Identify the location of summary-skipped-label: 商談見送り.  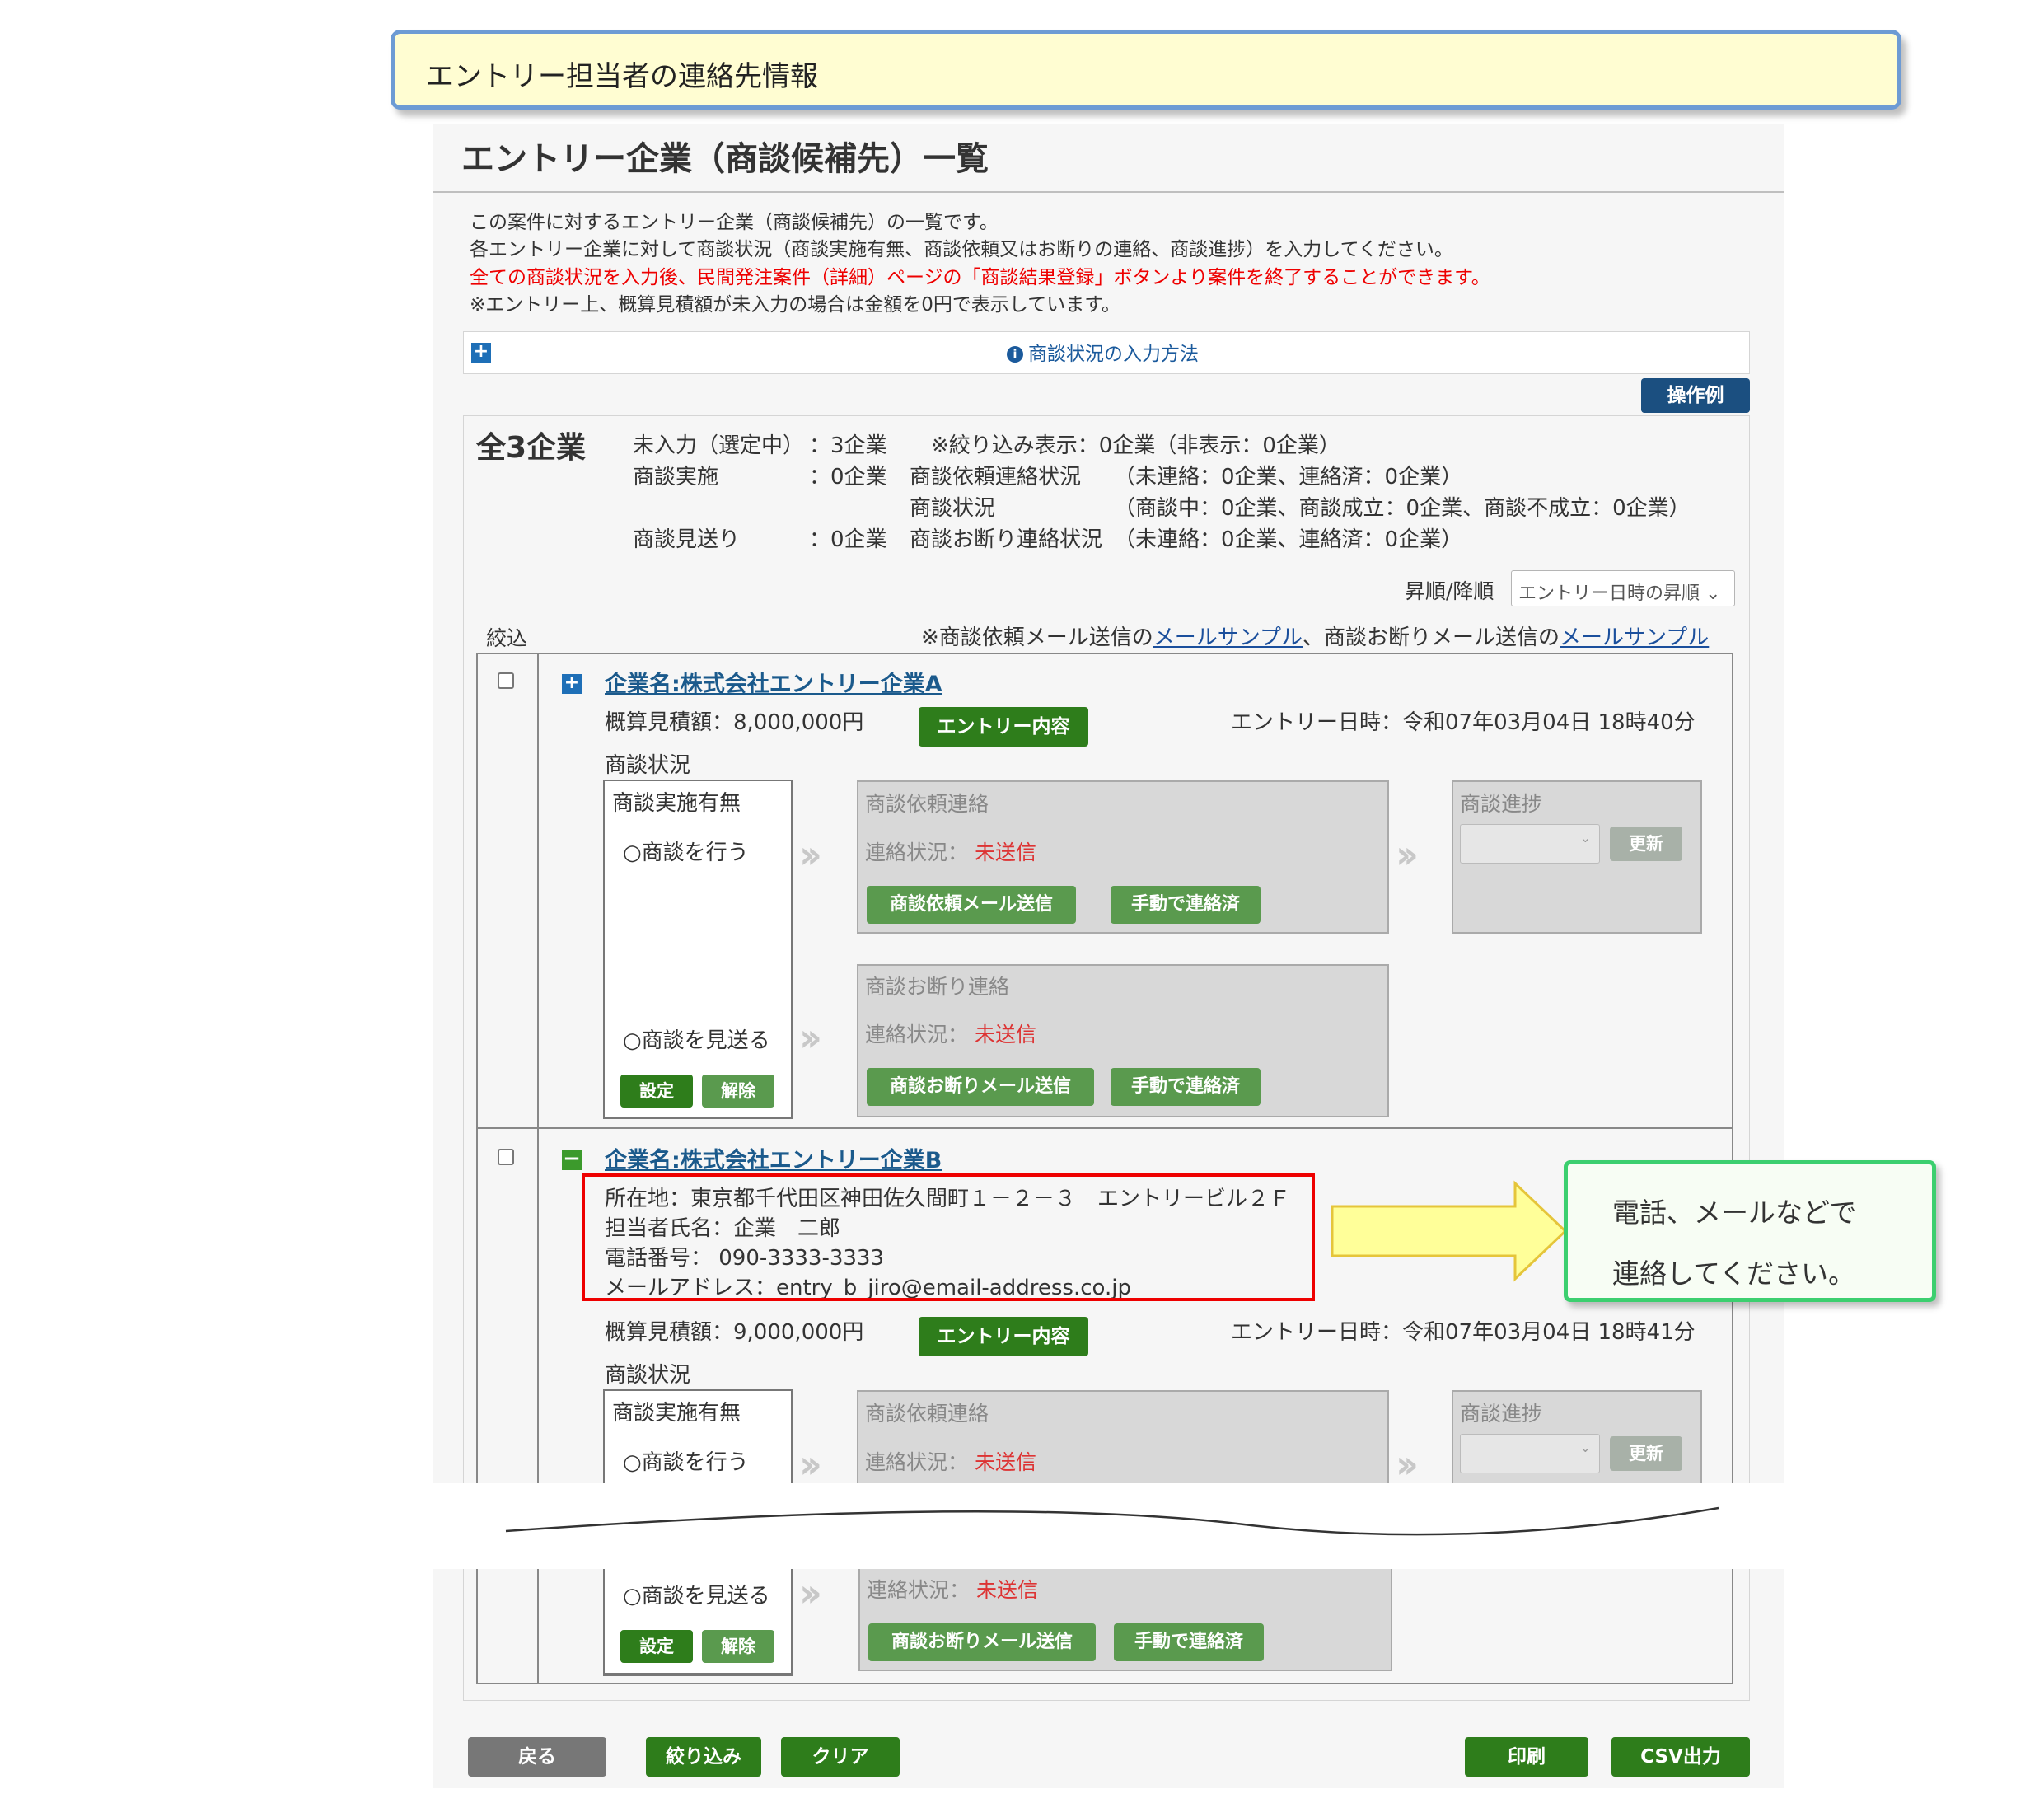
(687, 539).